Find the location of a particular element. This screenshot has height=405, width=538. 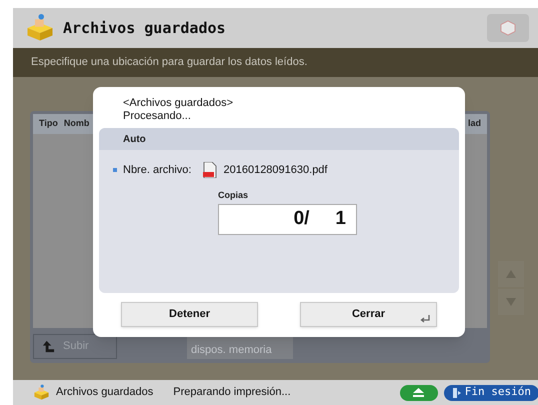

copies-label: Copias is located at coordinates (234, 195).